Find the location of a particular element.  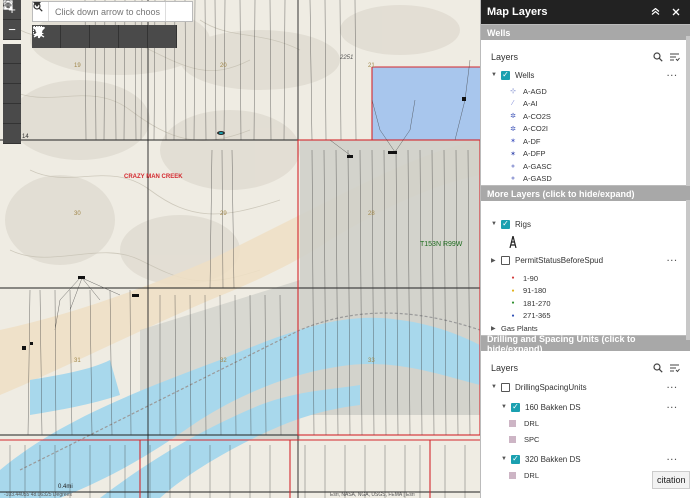

wells-scrollbar is located at coordinates (688, 111).